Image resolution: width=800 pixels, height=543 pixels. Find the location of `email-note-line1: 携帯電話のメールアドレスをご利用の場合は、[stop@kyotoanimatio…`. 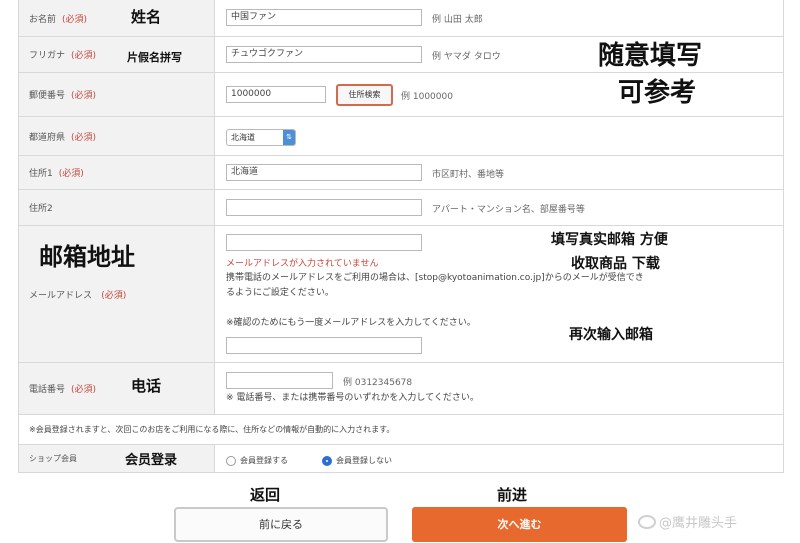

email-note-line1: 携帯電話のメールアドレスをご利用の場合は、[stop@kyotoanimatio… is located at coordinates (435, 278).